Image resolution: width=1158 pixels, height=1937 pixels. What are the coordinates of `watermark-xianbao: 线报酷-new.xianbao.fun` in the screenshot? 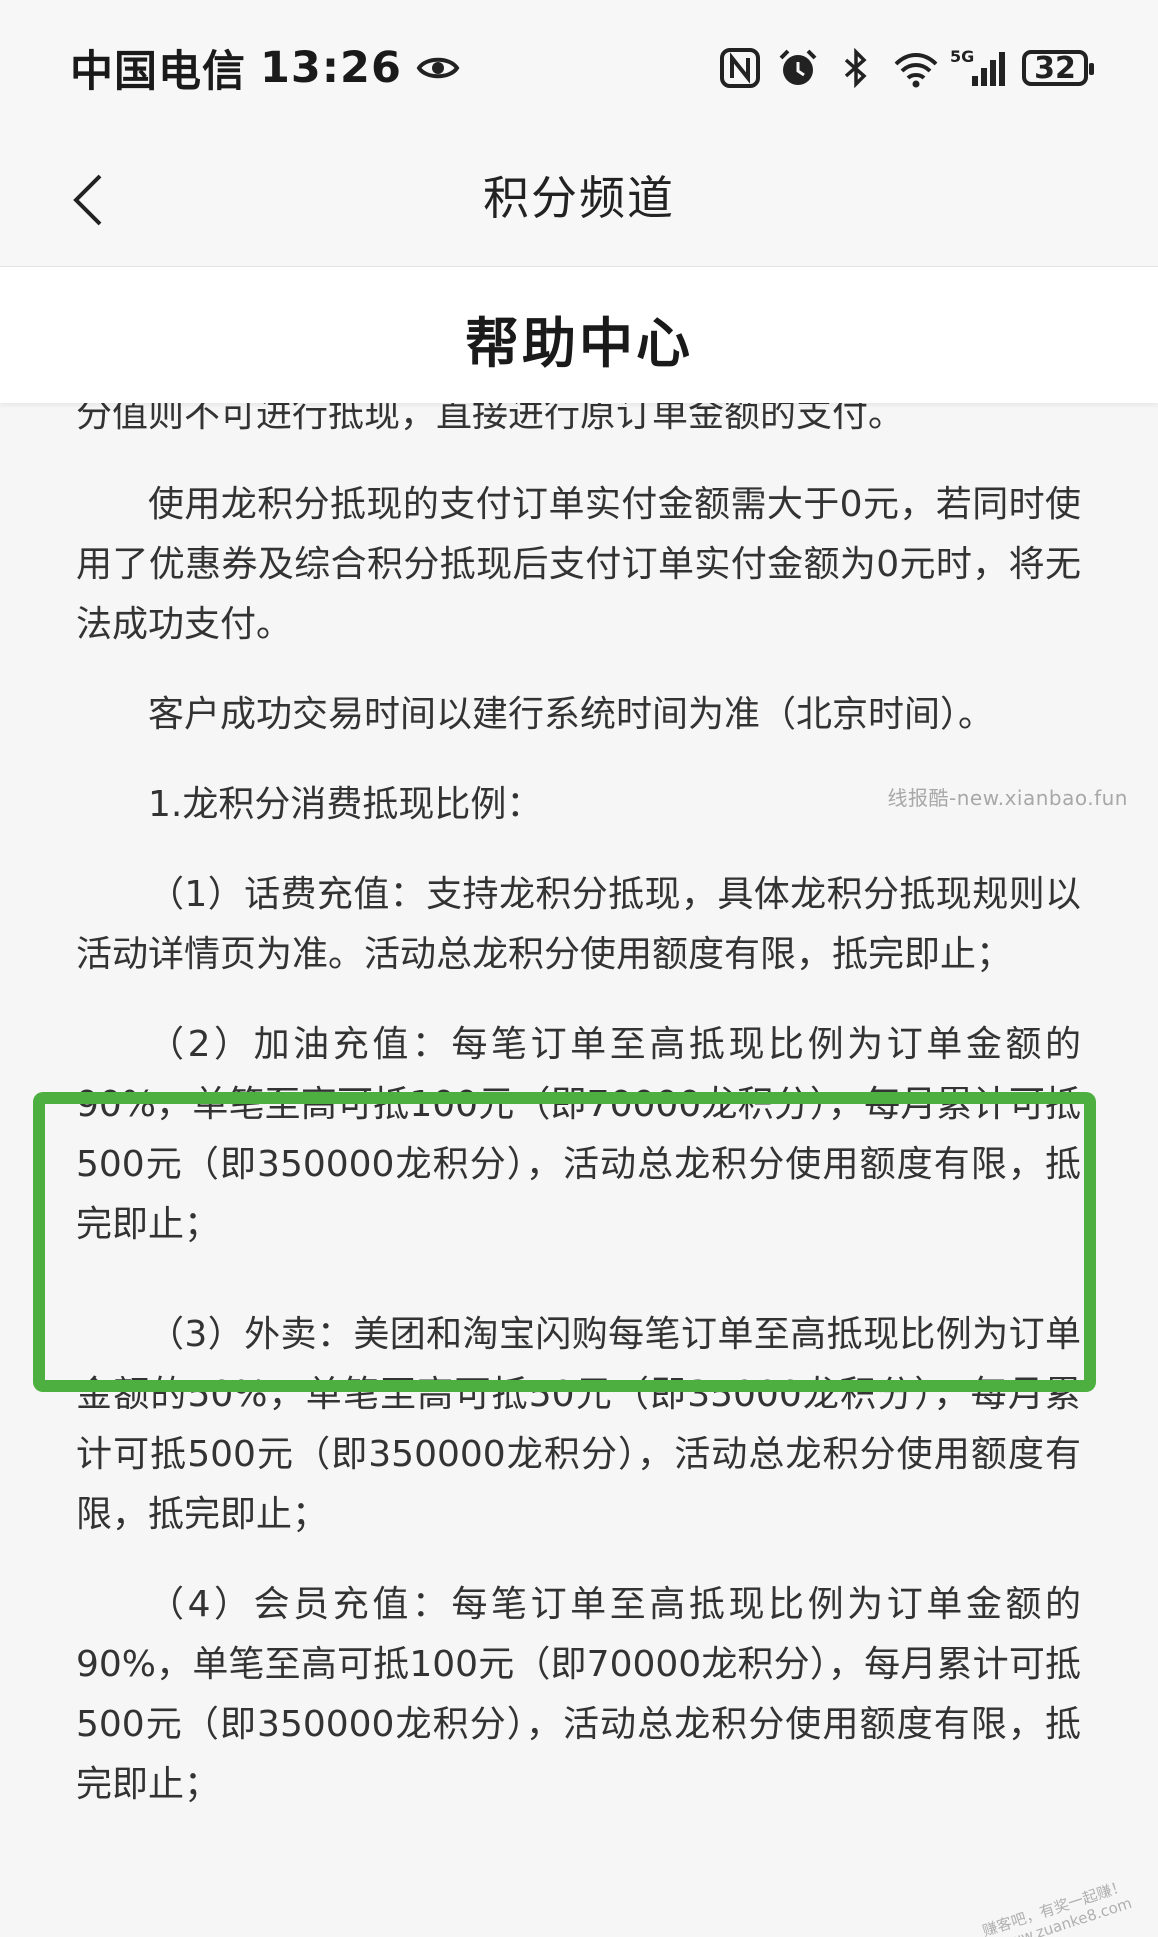 It's located at (1007, 798).